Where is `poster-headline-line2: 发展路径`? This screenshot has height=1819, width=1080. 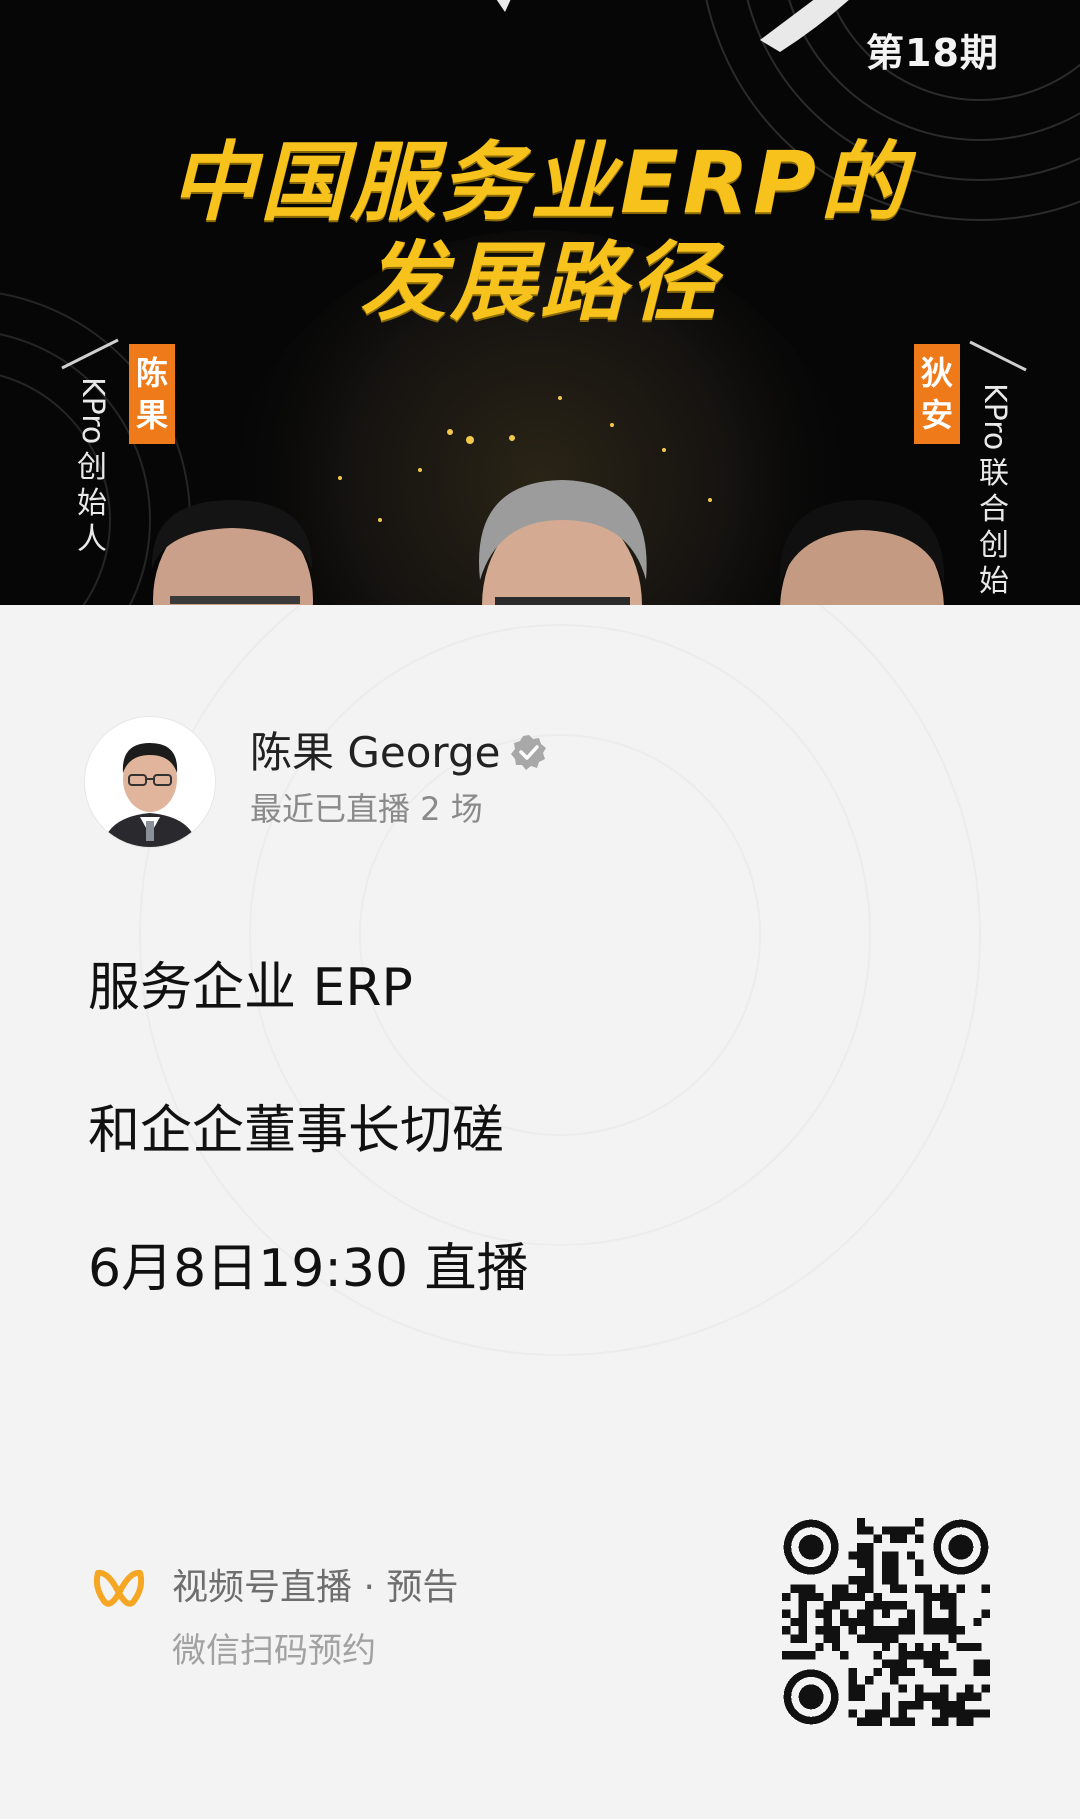
poster-headline-line2: 发展路径 is located at coordinates (540, 283).